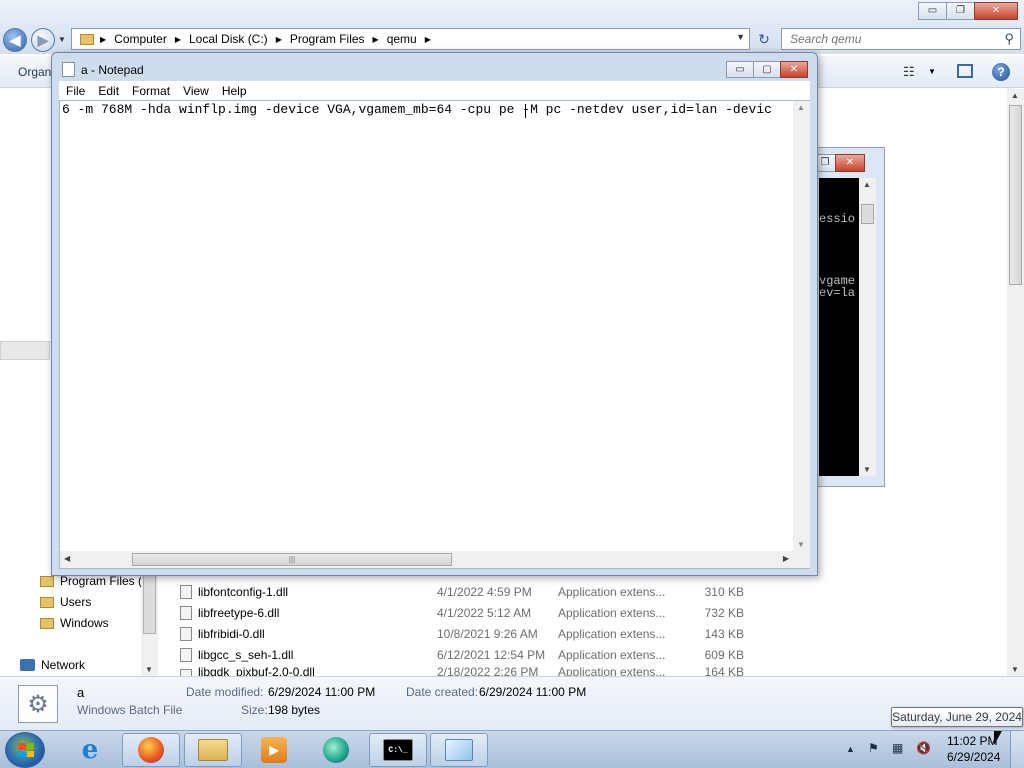 This screenshot has height=768, width=1024. Describe the element at coordinates (256, 670) in the screenshot. I see `file-name: libgdk_pixbuf-2.0-0.dll` at that location.